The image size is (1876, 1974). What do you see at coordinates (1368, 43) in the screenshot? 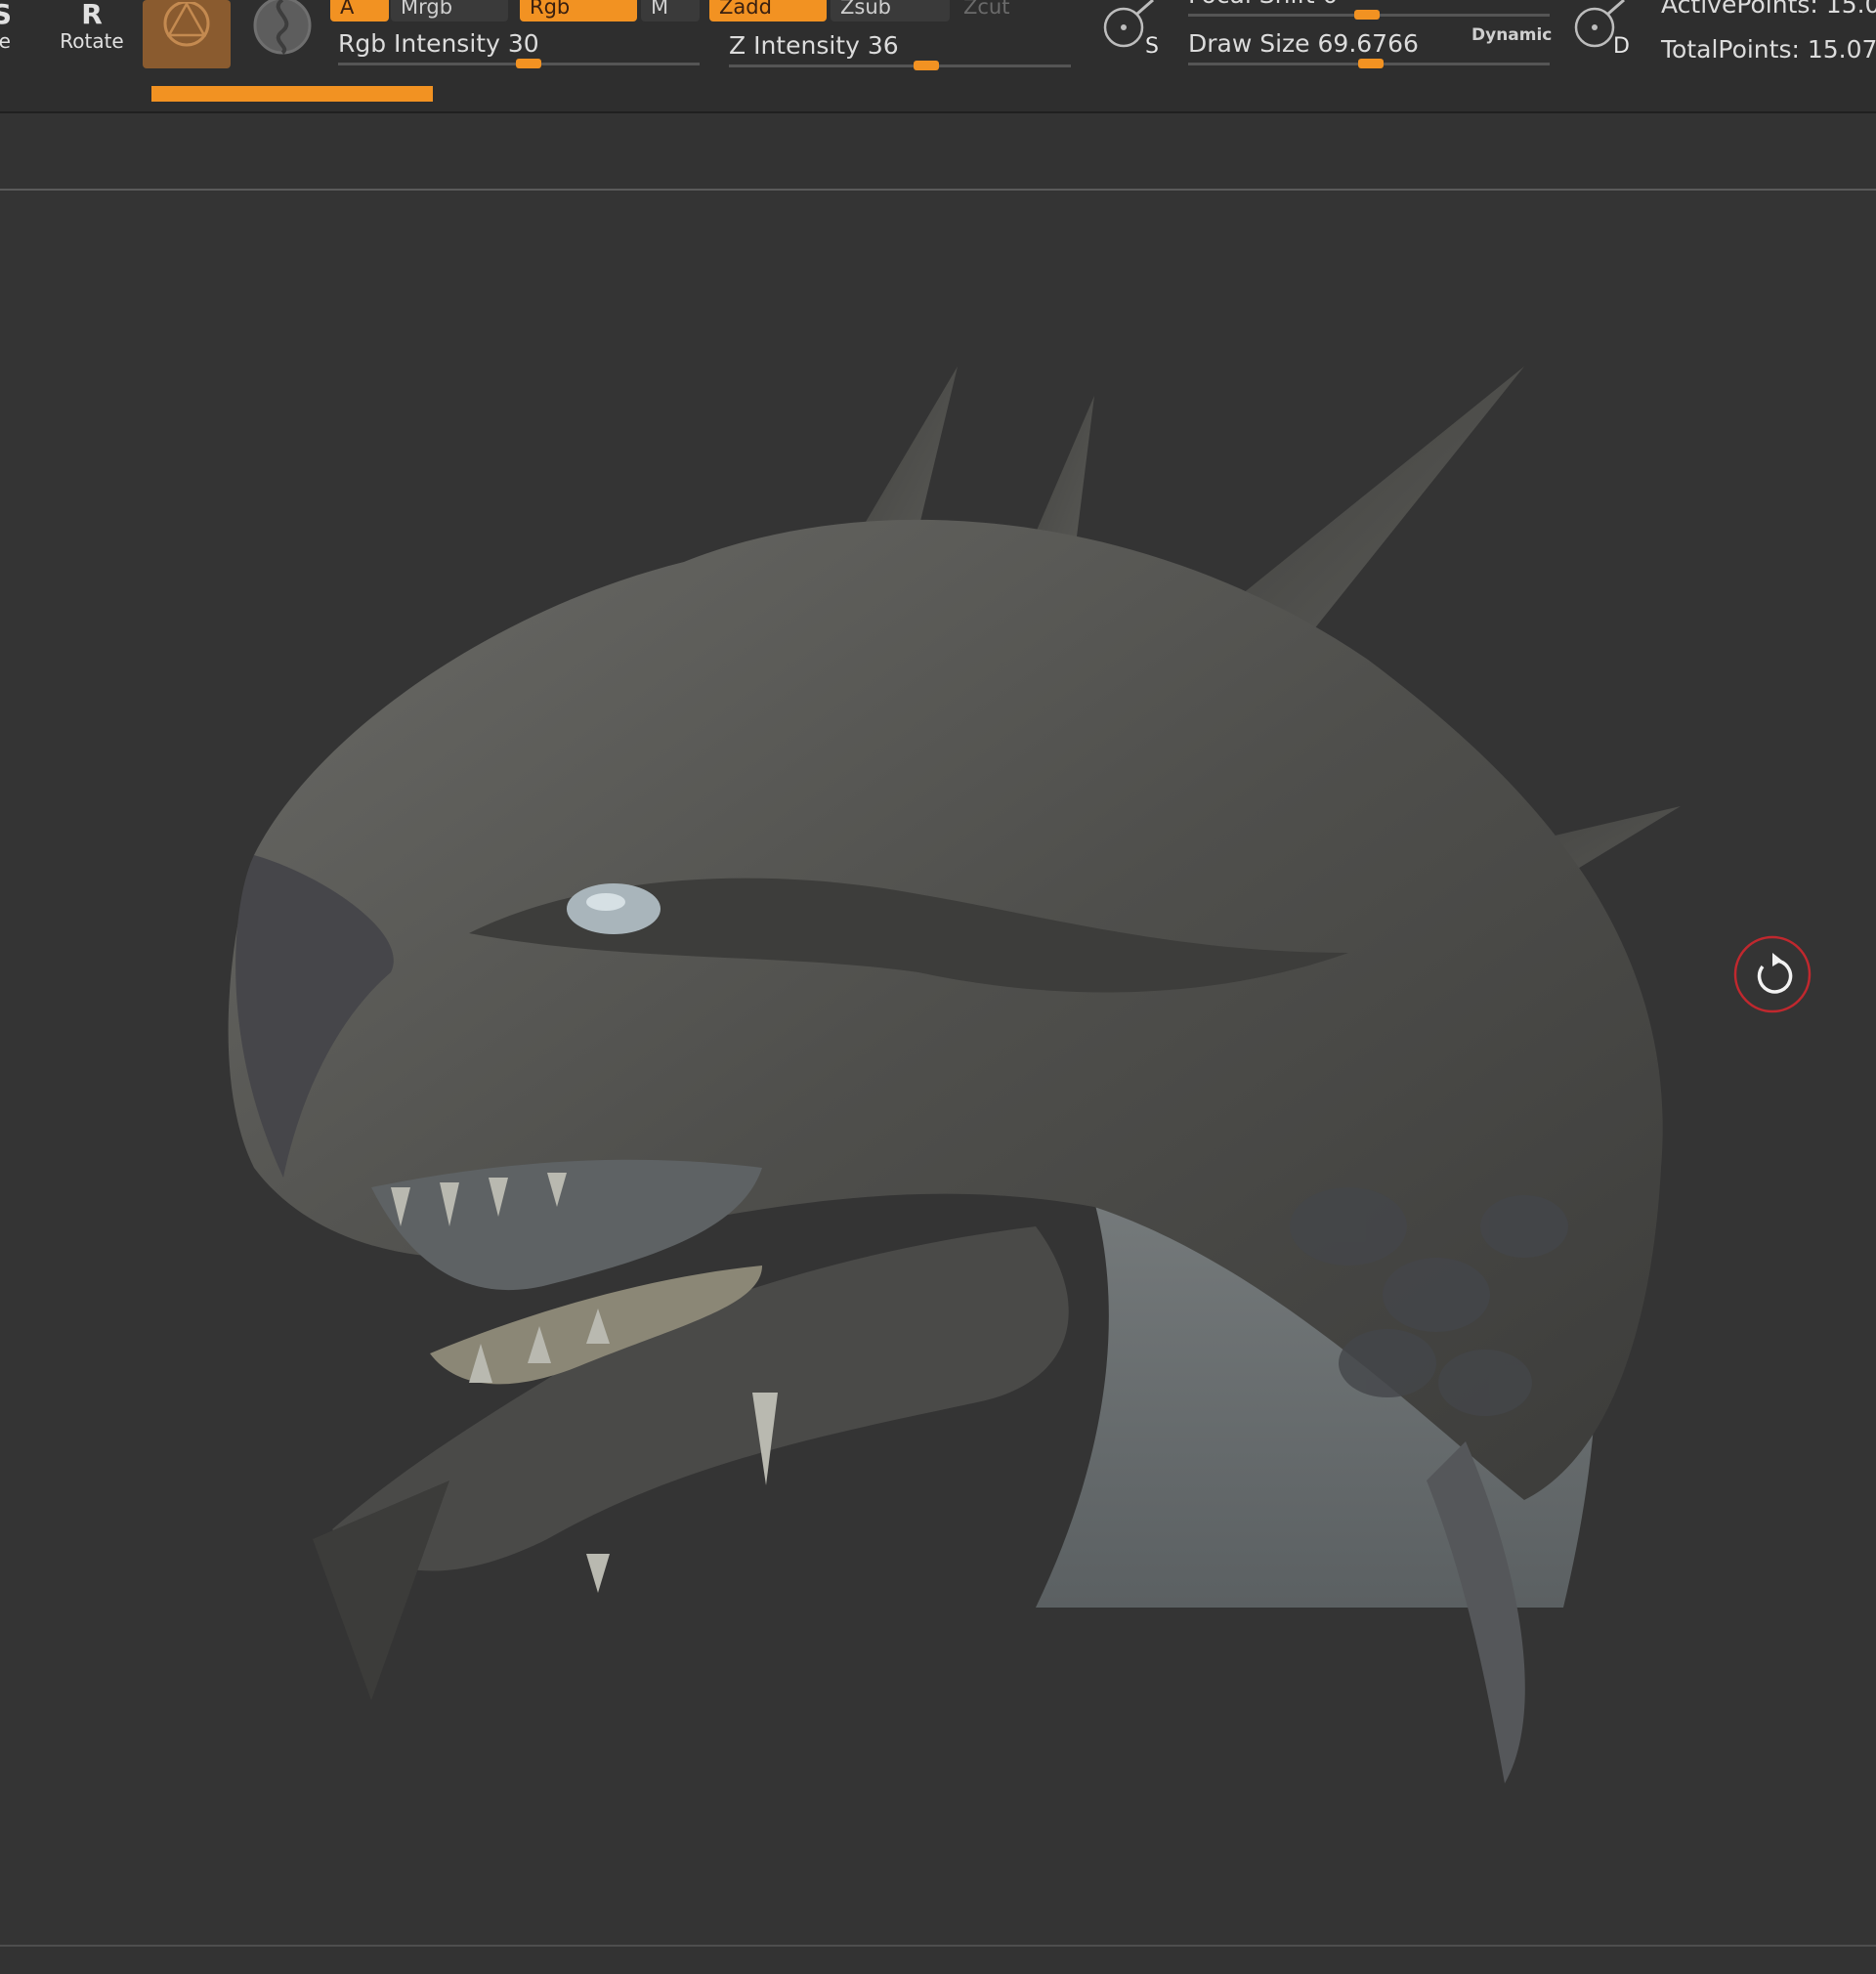
I see `draw-size-value: 69.6766` at bounding box center [1368, 43].